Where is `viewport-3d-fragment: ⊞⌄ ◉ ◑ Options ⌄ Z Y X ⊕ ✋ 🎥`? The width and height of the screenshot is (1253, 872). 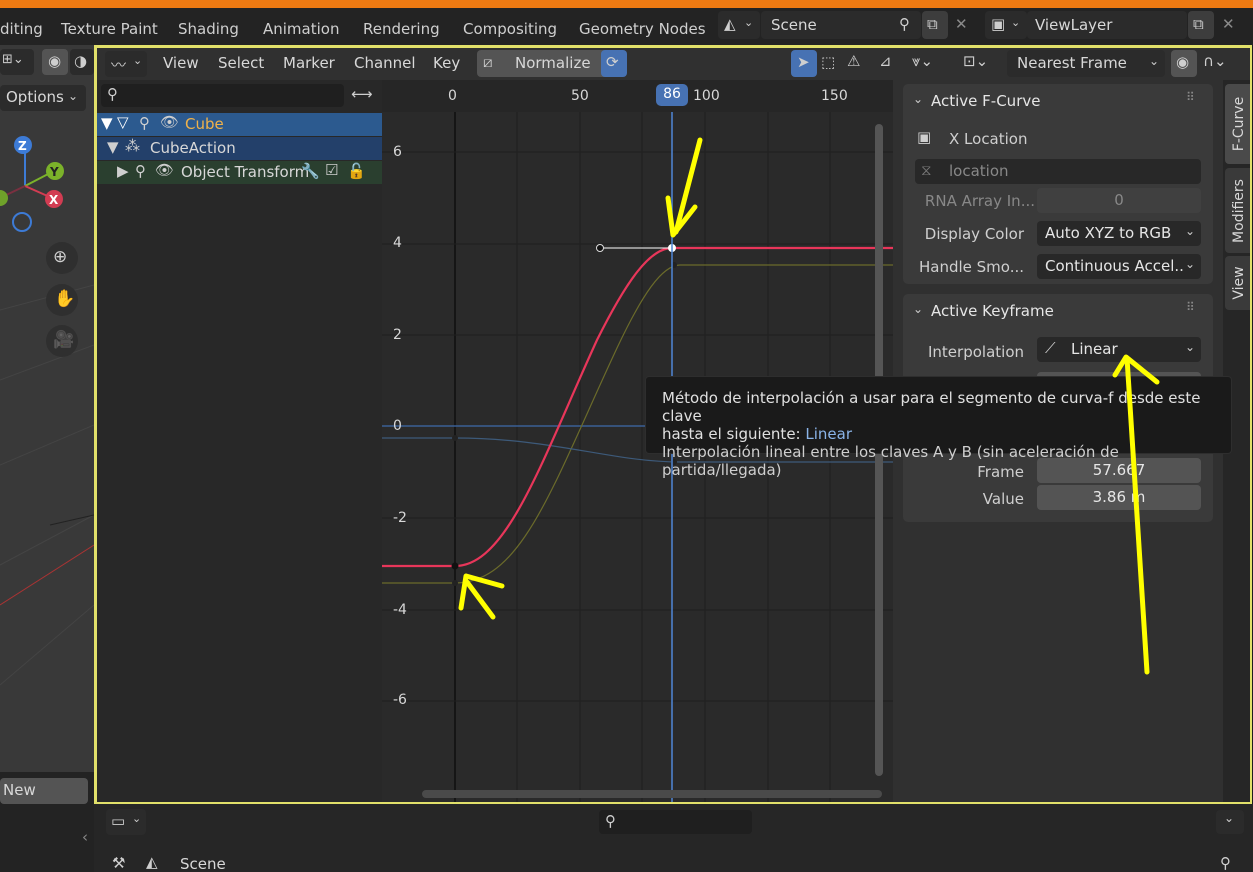 viewport-3d-fragment: ⊞⌄ ◉ ◑ Options ⌄ Z Y X ⊕ ✋ 🎥 is located at coordinates (47, 408).